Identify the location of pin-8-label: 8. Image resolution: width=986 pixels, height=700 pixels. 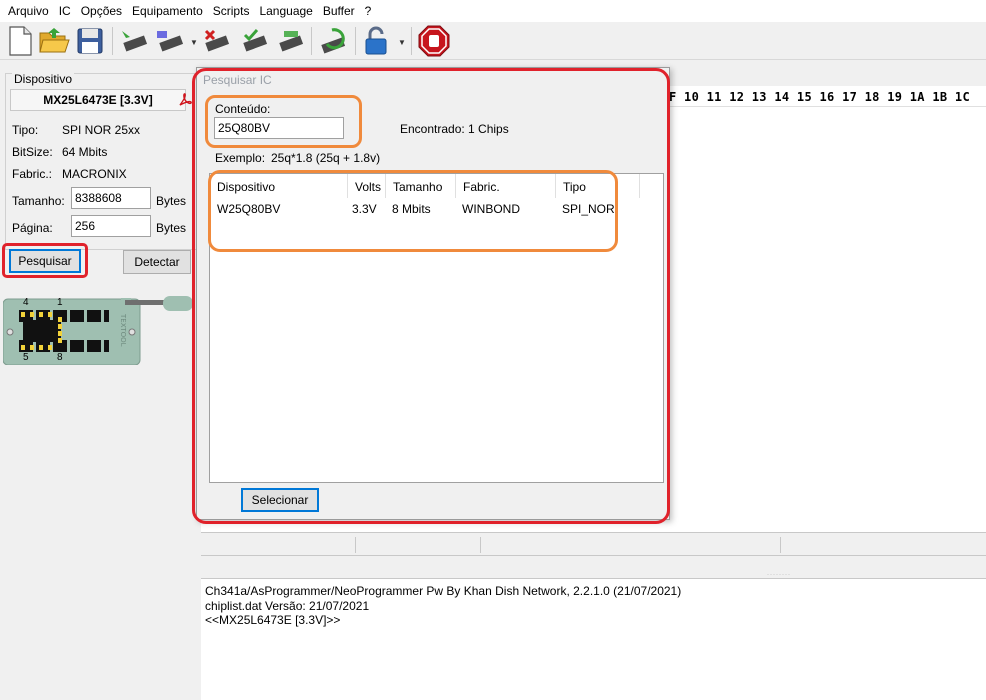
(60, 357).